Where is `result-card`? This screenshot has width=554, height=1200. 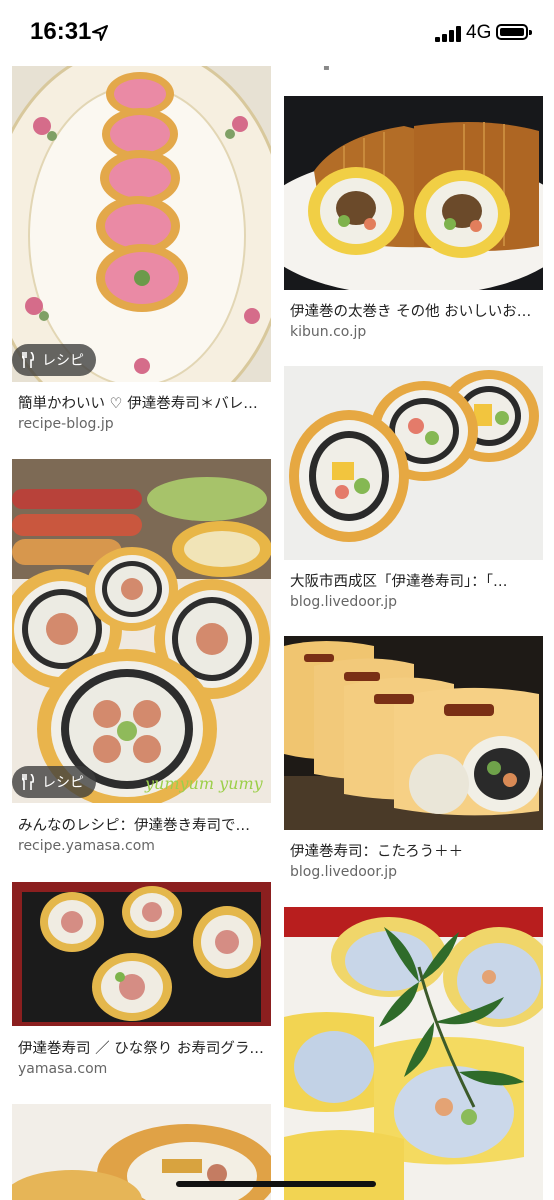 result-card is located at coordinates (413, 1053).